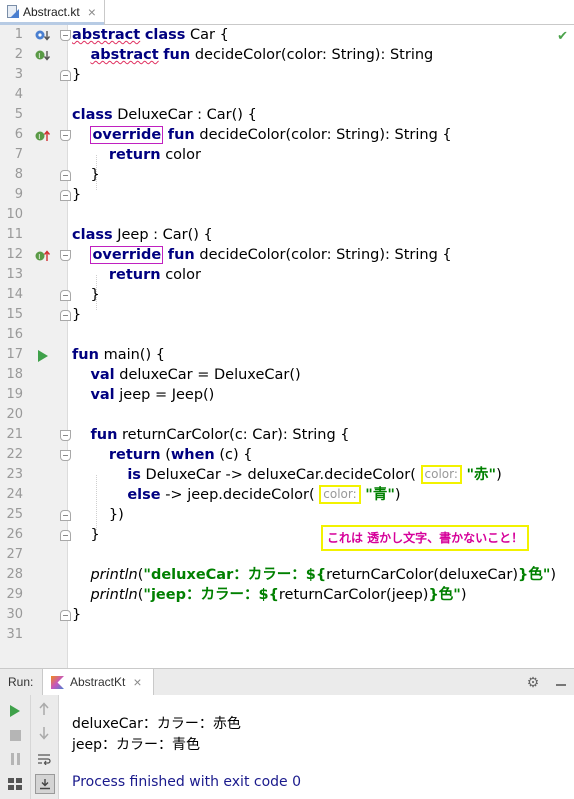 Image resolution: width=574 pixels, height=799 pixels. Describe the element at coordinates (165, 455) in the screenshot. I see `code-token: (` at that location.